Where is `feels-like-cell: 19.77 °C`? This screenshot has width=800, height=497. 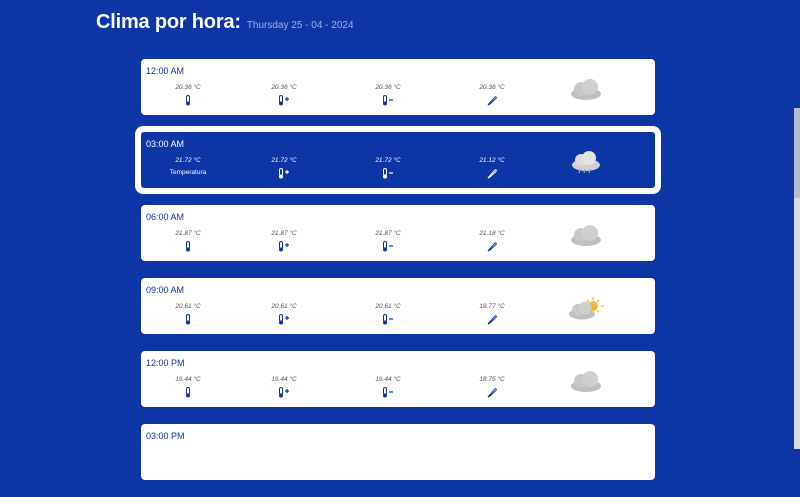 feels-like-cell: 19.77 °C is located at coordinates (492, 314).